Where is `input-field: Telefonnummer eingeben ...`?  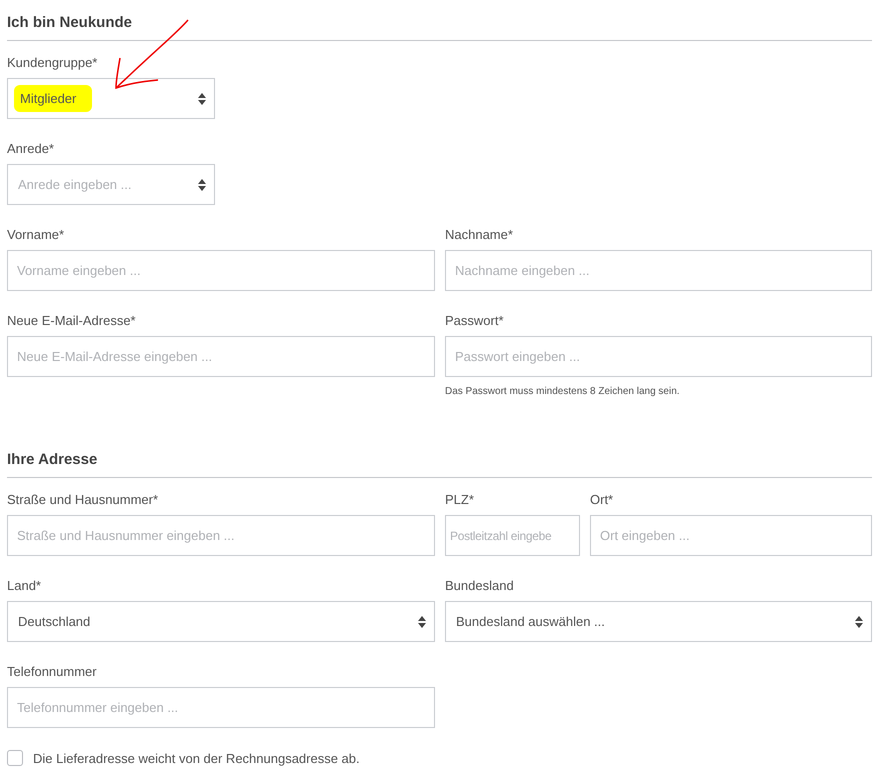 input-field: Telefonnummer eingeben ... is located at coordinates (221, 707).